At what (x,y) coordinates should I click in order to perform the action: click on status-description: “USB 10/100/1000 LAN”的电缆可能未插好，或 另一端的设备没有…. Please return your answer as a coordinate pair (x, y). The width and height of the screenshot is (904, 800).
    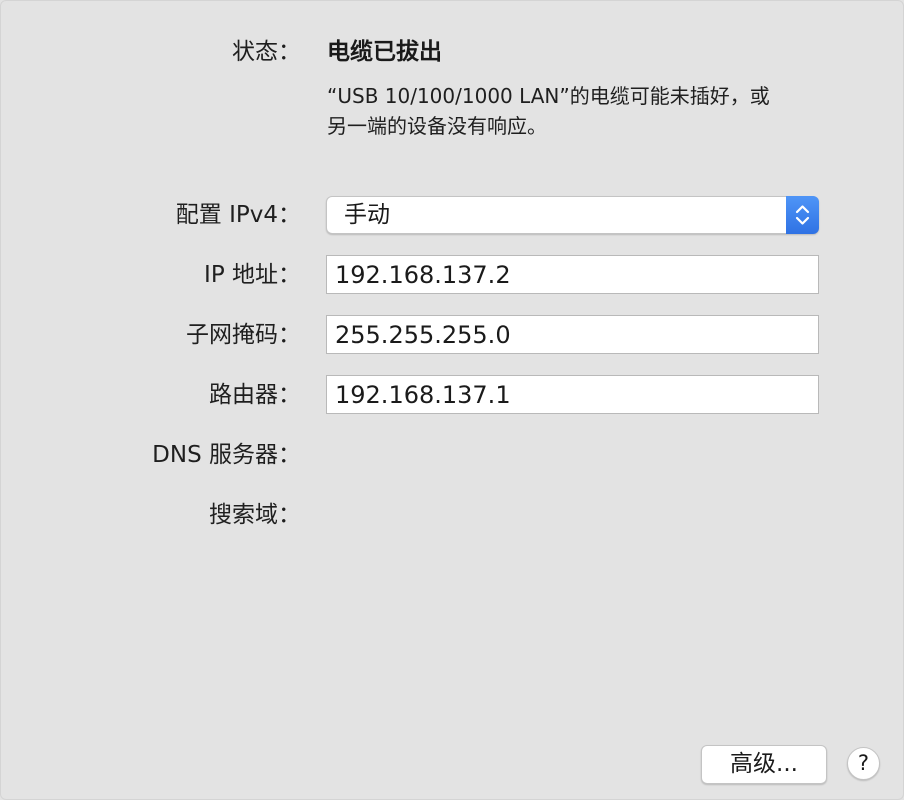
    Looking at the image, I should click on (577, 111).